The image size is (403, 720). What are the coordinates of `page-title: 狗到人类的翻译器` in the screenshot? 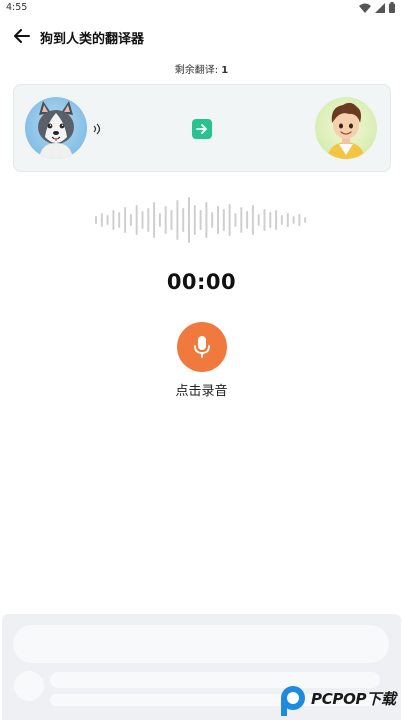 It's located at (92, 39).